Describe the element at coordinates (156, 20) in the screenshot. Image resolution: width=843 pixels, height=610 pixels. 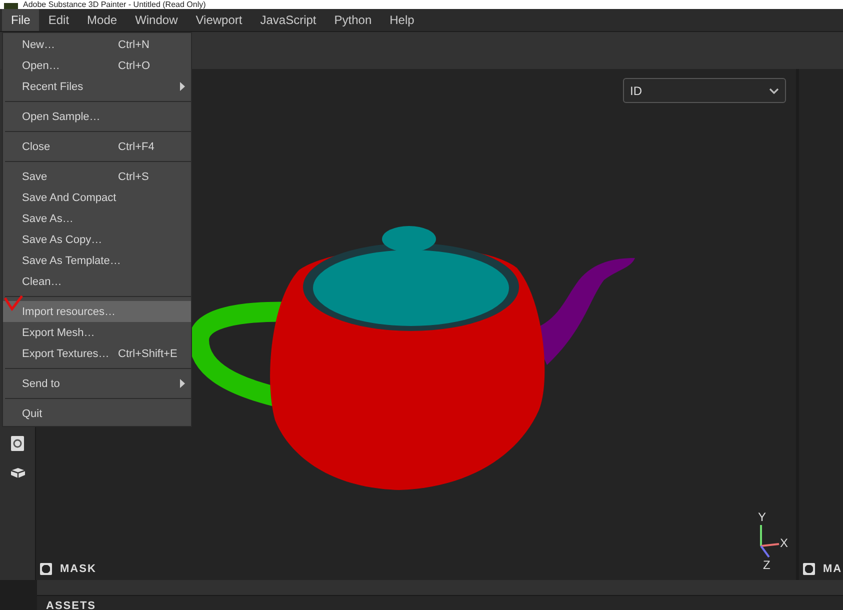
I see `menu-item: Window` at that location.